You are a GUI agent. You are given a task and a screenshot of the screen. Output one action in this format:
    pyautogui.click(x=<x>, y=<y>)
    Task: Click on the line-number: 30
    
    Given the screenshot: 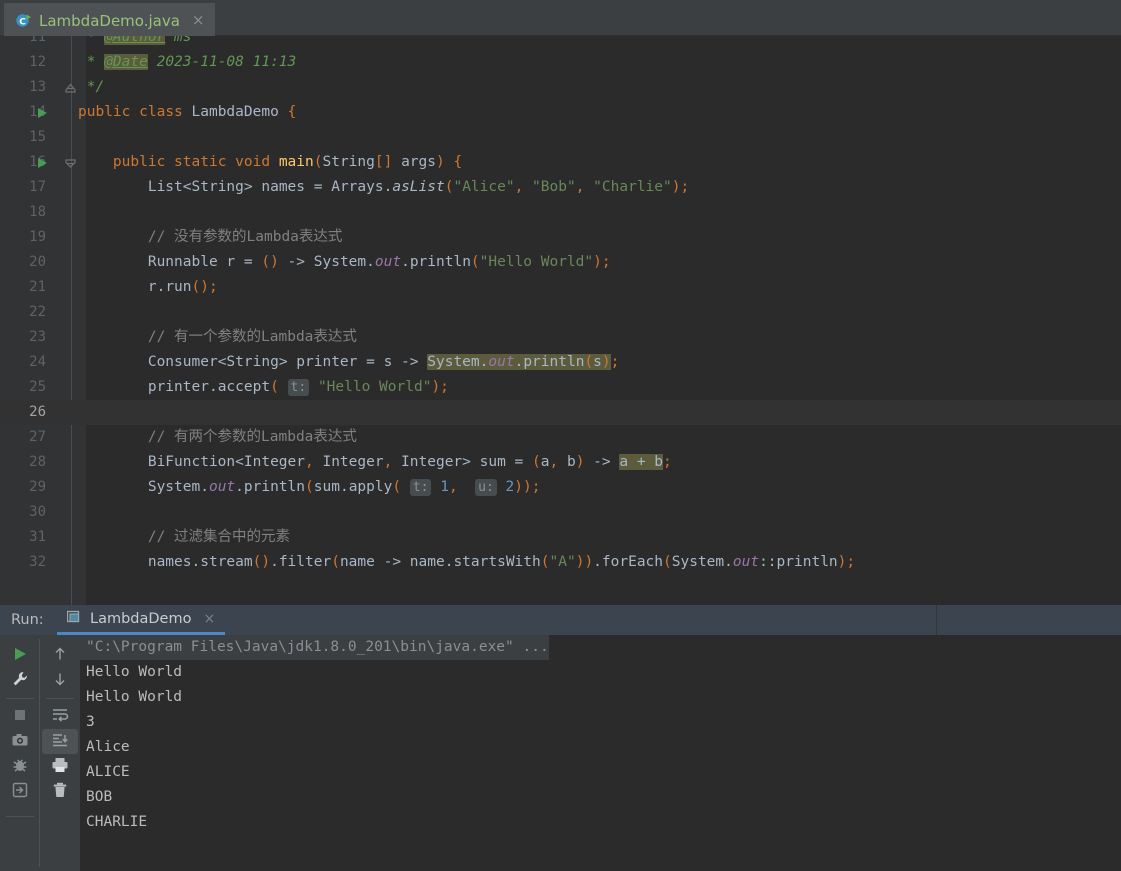 What is the action you would take?
    pyautogui.click(x=37, y=512)
    